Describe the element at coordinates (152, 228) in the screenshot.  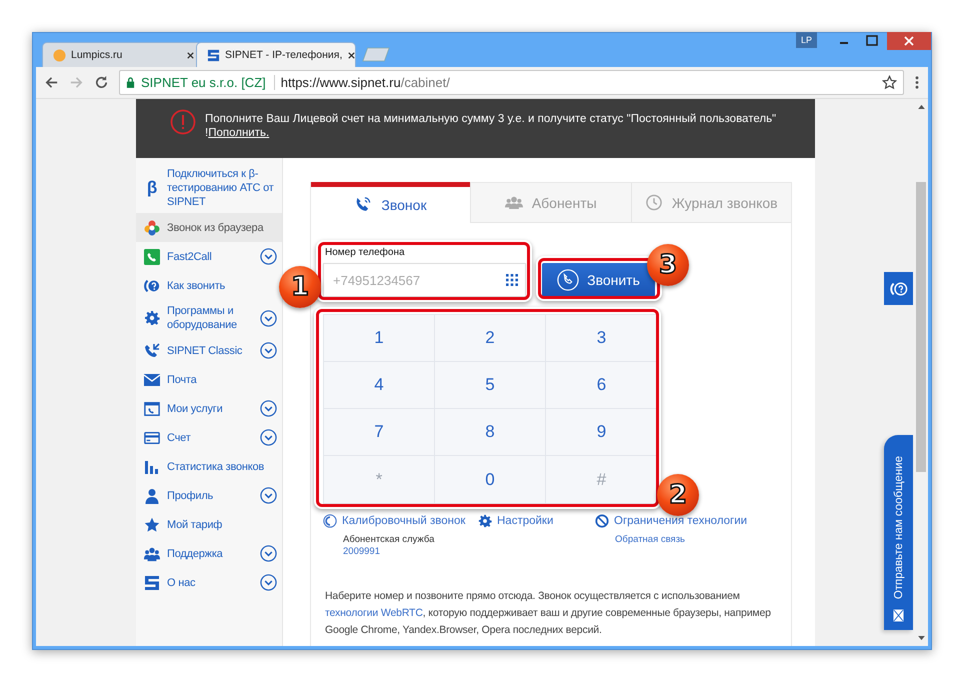
I see `flower-icon` at that location.